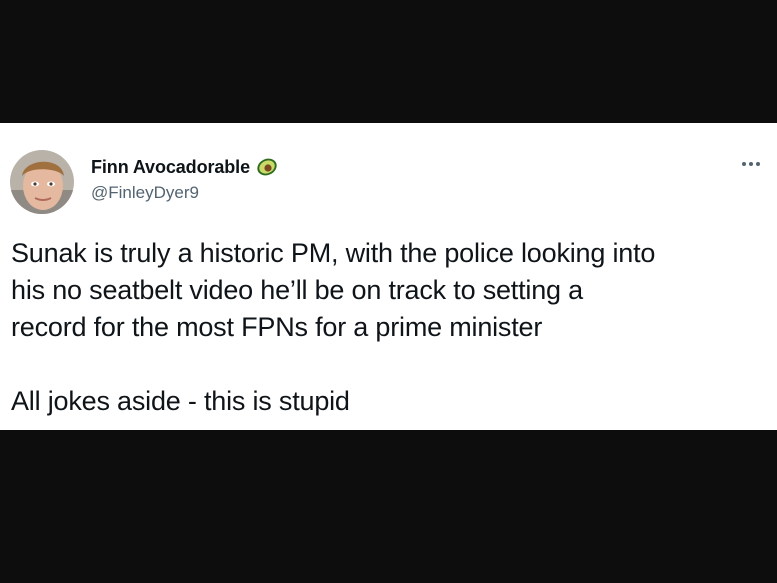  What do you see at coordinates (751, 164) in the screenshot?
I see `more-options-icon` at bounding box center [751, 164].